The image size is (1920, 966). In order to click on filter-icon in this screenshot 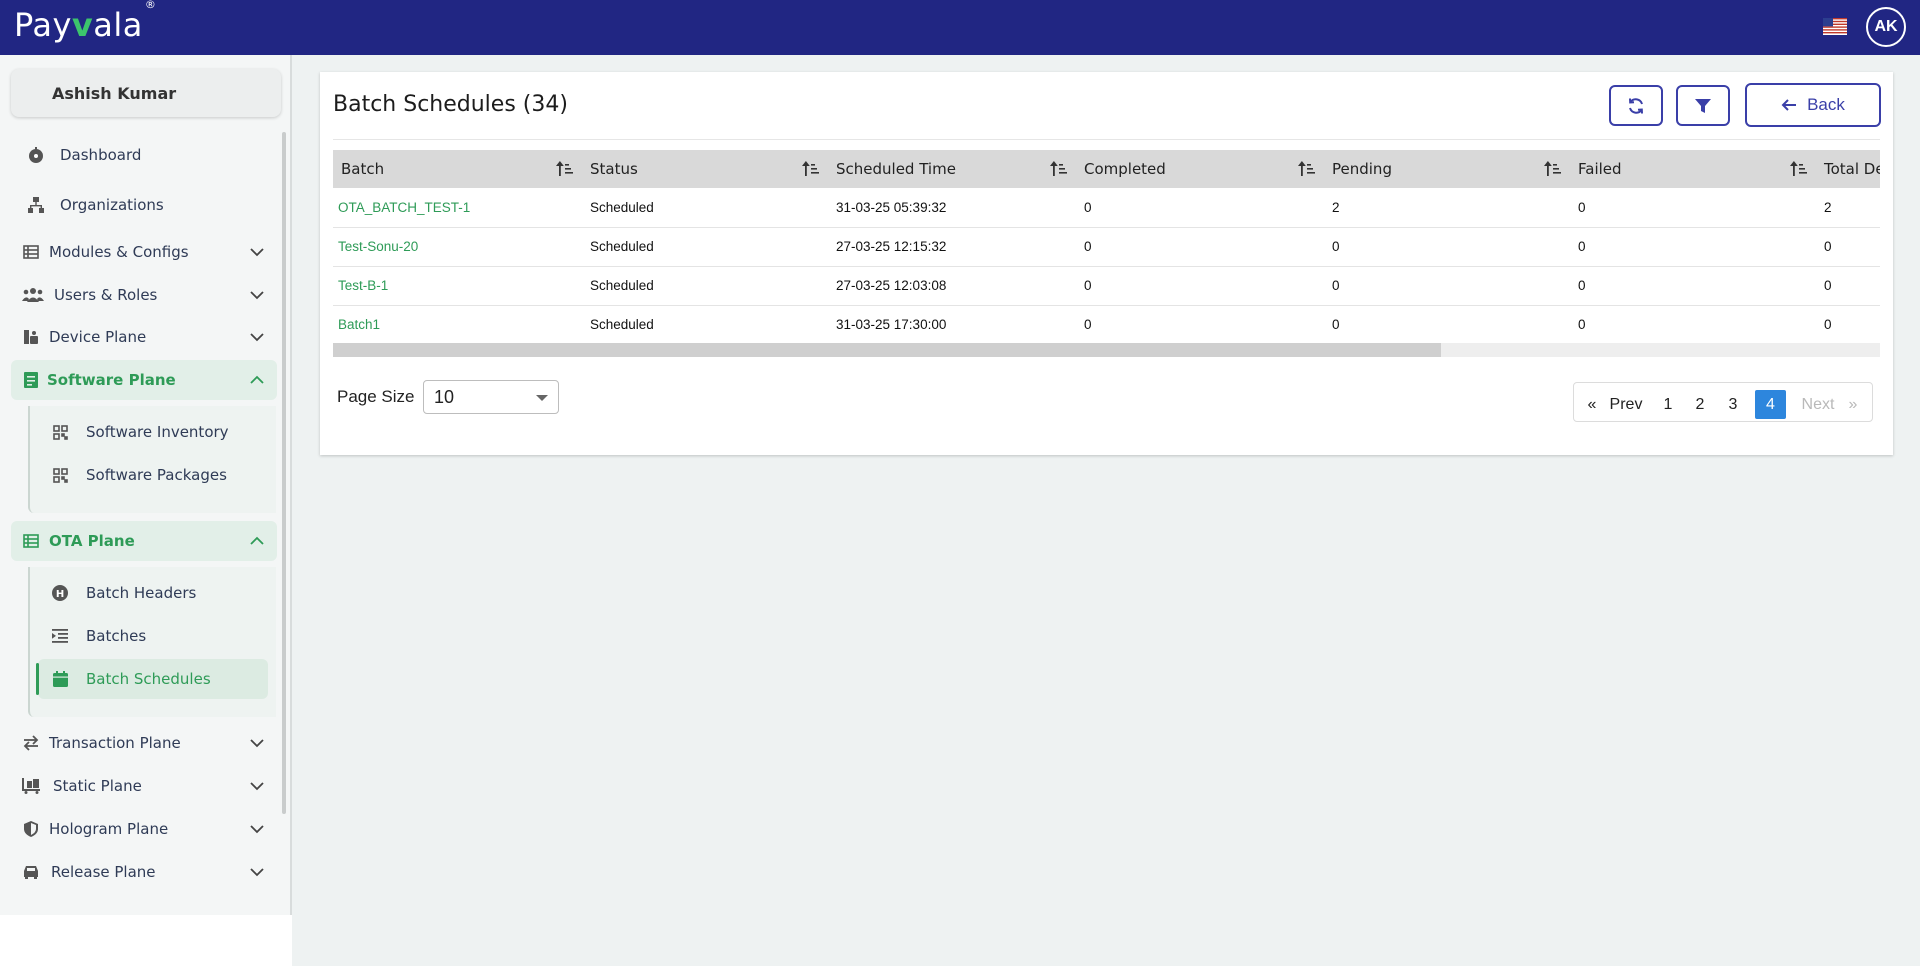, I will do `click(1703, 105)`.